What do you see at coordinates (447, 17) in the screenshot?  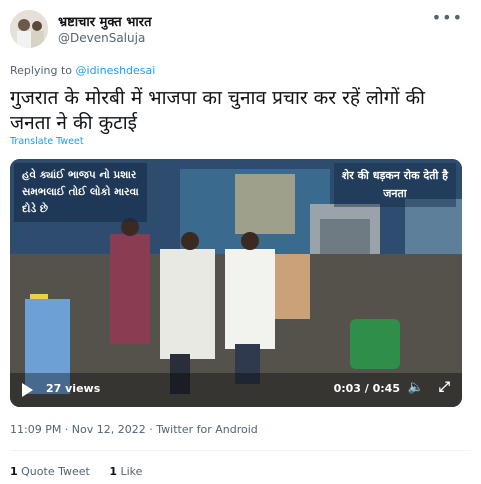 I see `more-icon: •••` at bounding box center [447, 17].